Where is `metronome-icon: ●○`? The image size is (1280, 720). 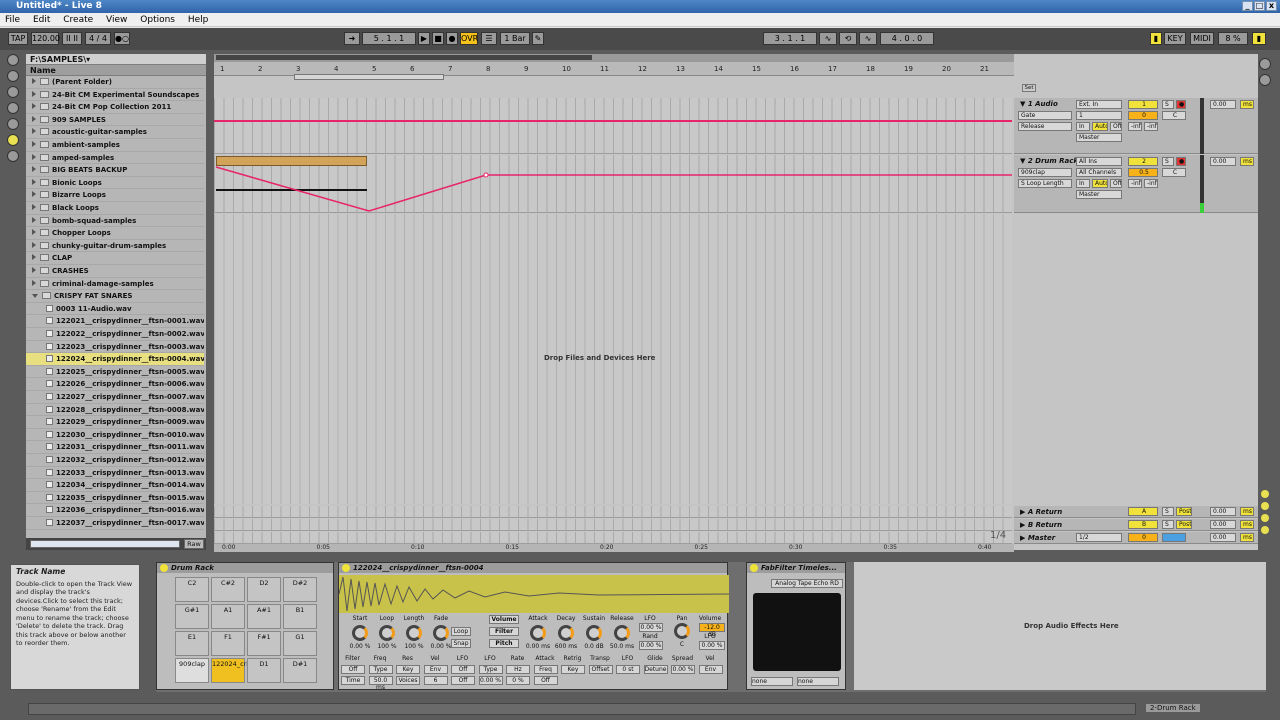 metronome-icon: ●○ is located at coordinates (122, 38).